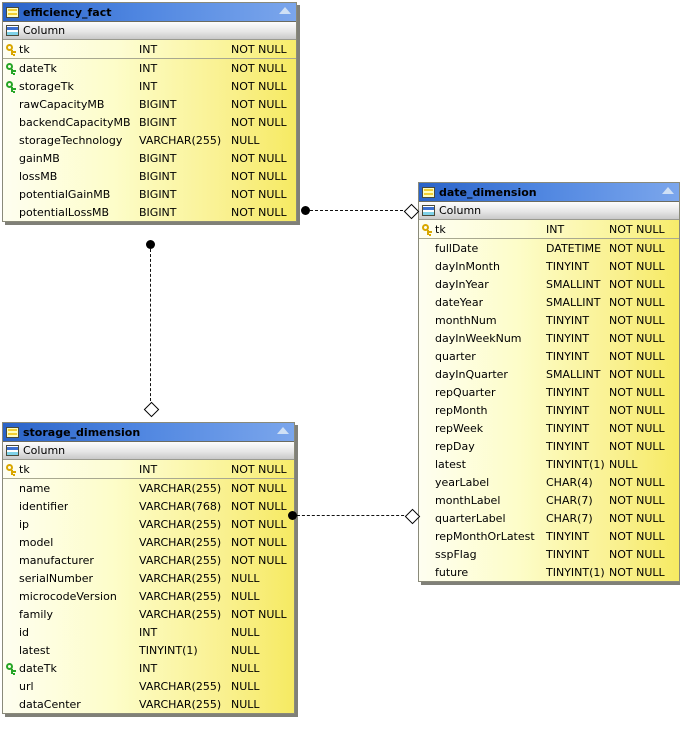  I want to click on column-name: repMonthOrLatest, so click(485, 536).